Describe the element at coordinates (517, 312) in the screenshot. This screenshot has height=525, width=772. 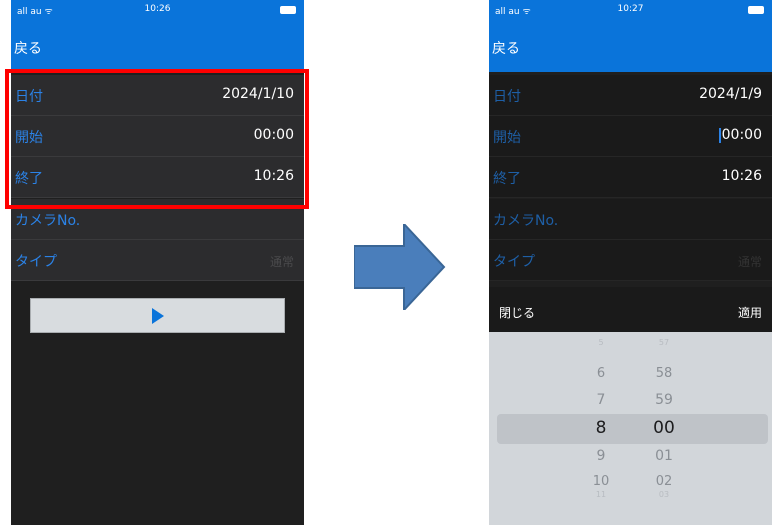
I see `close-button: 閉じる` at that location.